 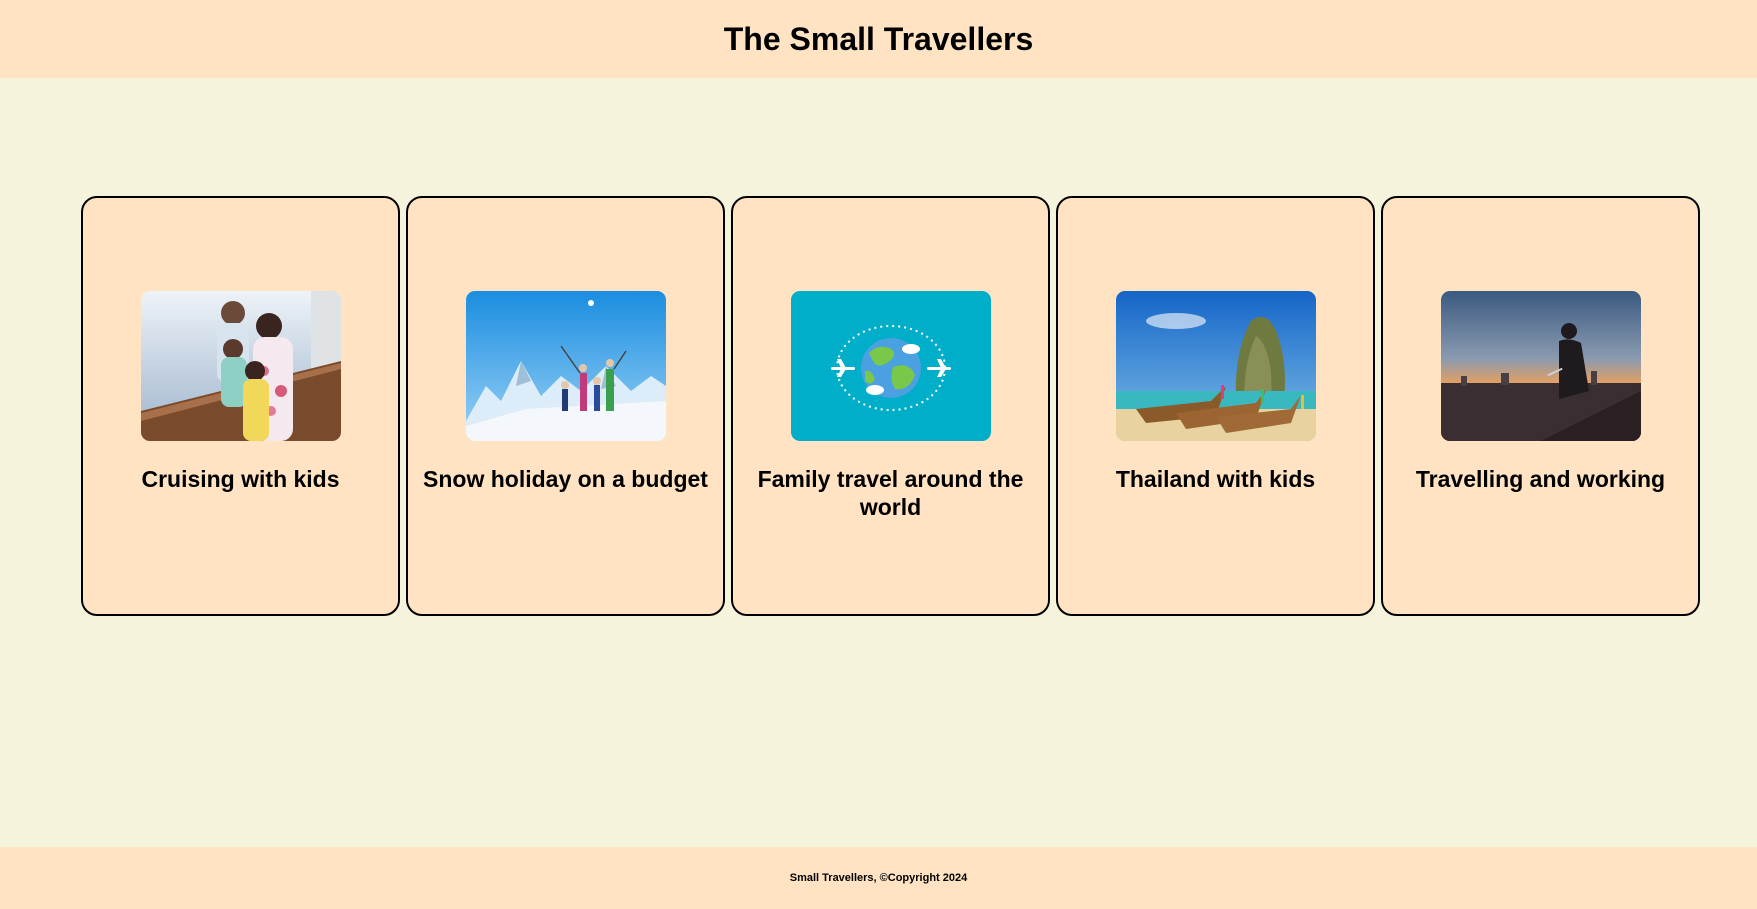 I want to click on site-footer: Small Travellers, ©Copyright 2024, so click(x=878, y=878).